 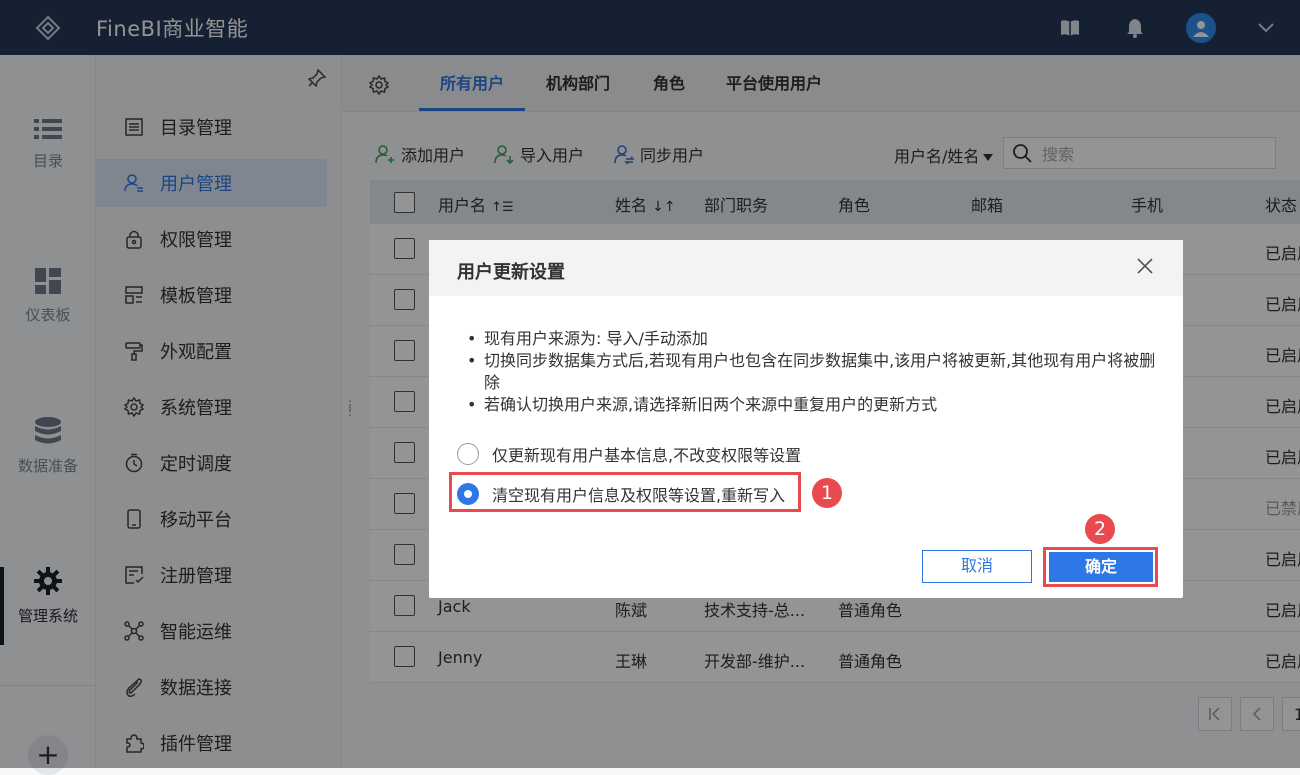 What do you see at coordinates (1100, 567) in the screenshot?
I see `highlight-box-confirm` at bounding box center [1100, 567].